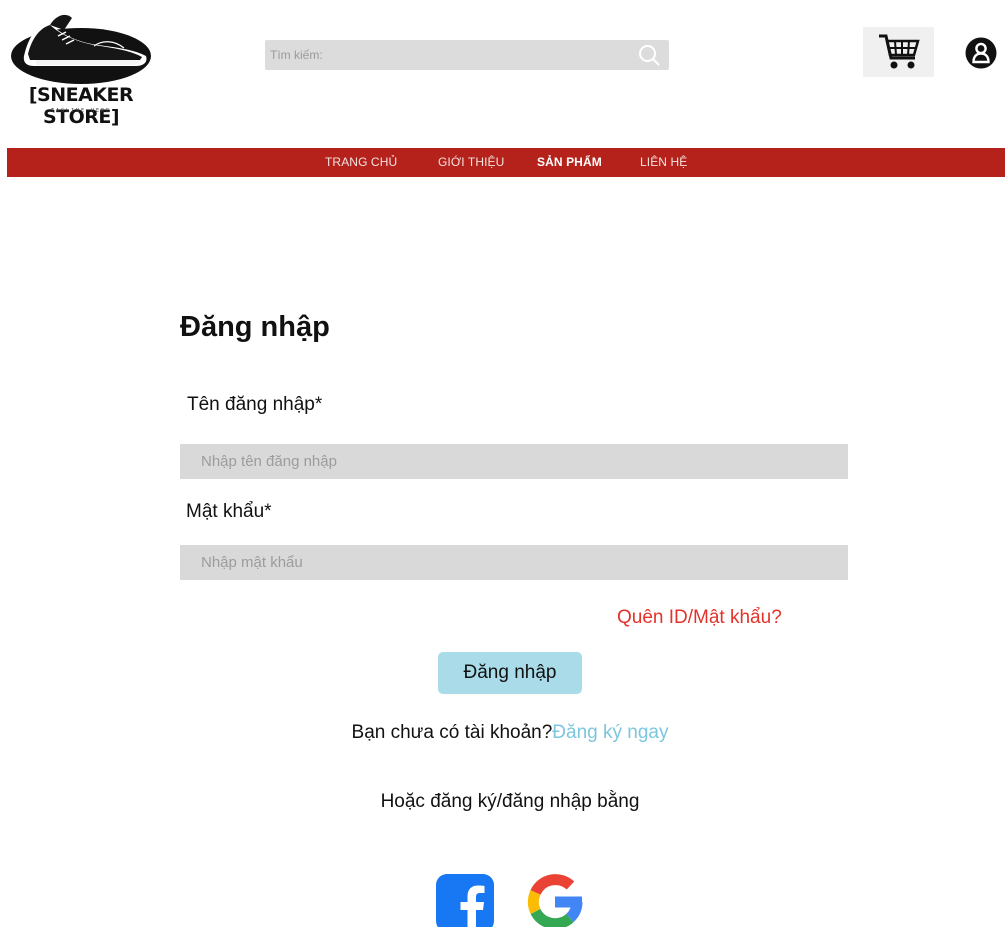 This screenshot has width=1005, height=927. I want to click on no-account-text: Bạn chưa có tài khoản?, so click(452, 732).